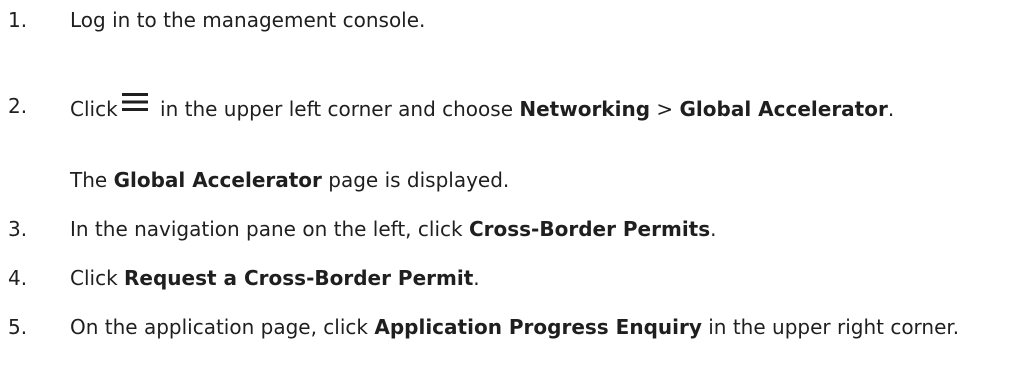  I want to click on step-number: 1., so click(18, 20).